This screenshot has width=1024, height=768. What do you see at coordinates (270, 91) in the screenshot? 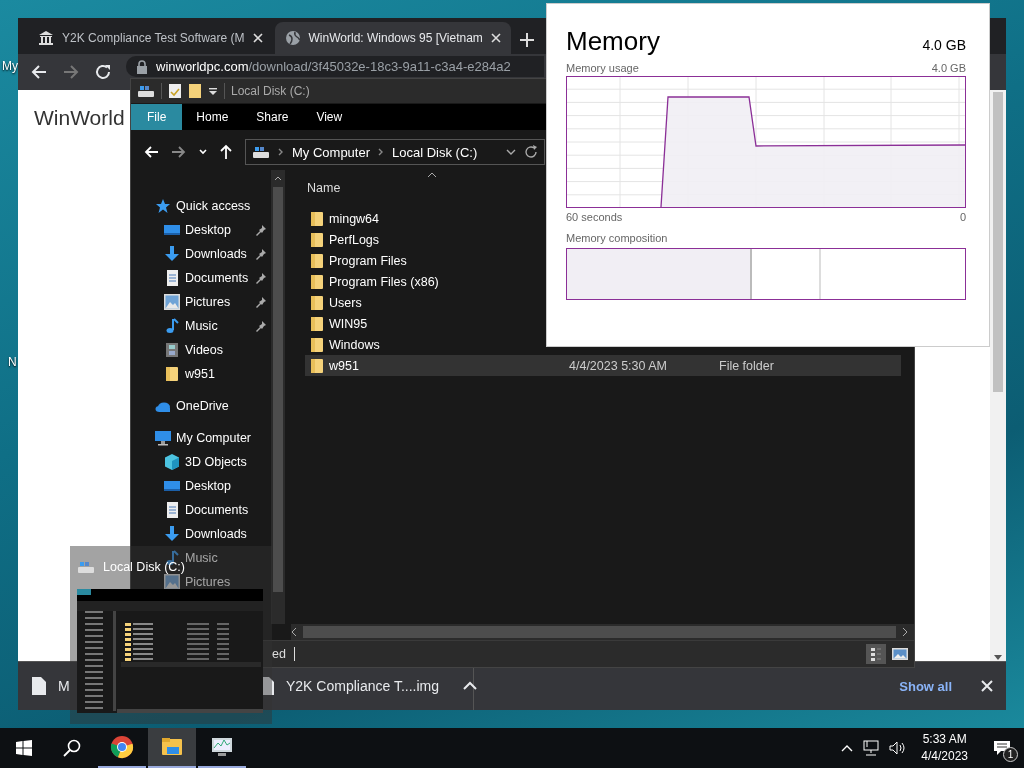
I see `window-title: Local Disk (C:)` at bounding box center [270, 91].